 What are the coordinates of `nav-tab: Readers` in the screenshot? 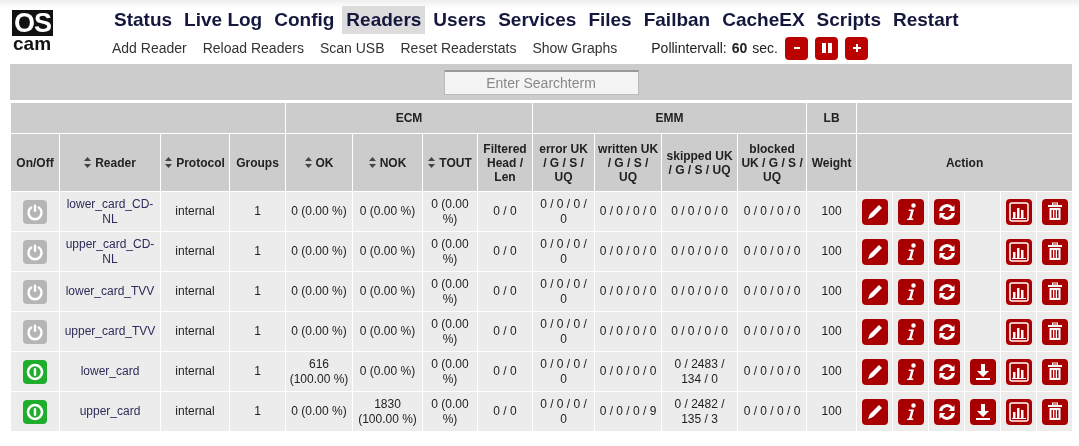 It's located at (384, 20).